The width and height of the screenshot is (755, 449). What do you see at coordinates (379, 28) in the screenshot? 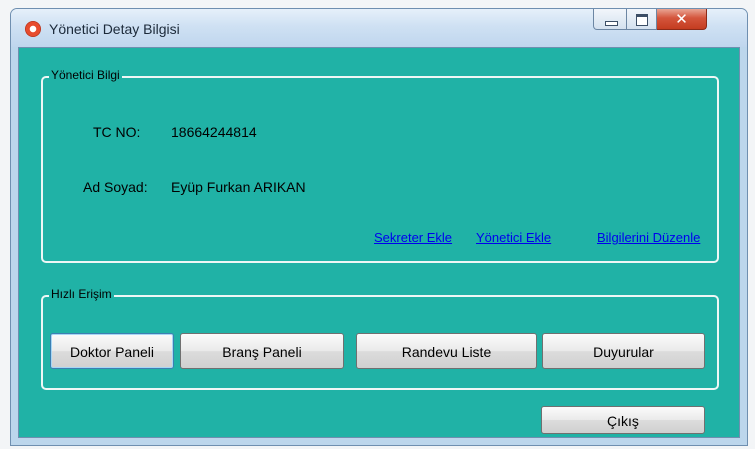
I see `title-bar: Yönetici Detay Bilgisi ✕` at bounding box center [379, 28].